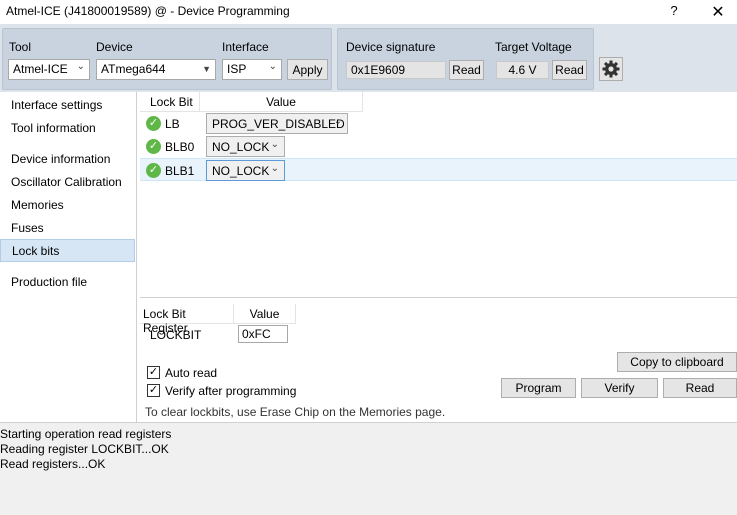 This screenshot has width=737, height=515. What do you see at coordinates (438, 123) in the screenshot?
I see `lockbit-row-lb: ✓ LB PROG_VER_DISABLED ⌄` at bounding box center [438, 123].